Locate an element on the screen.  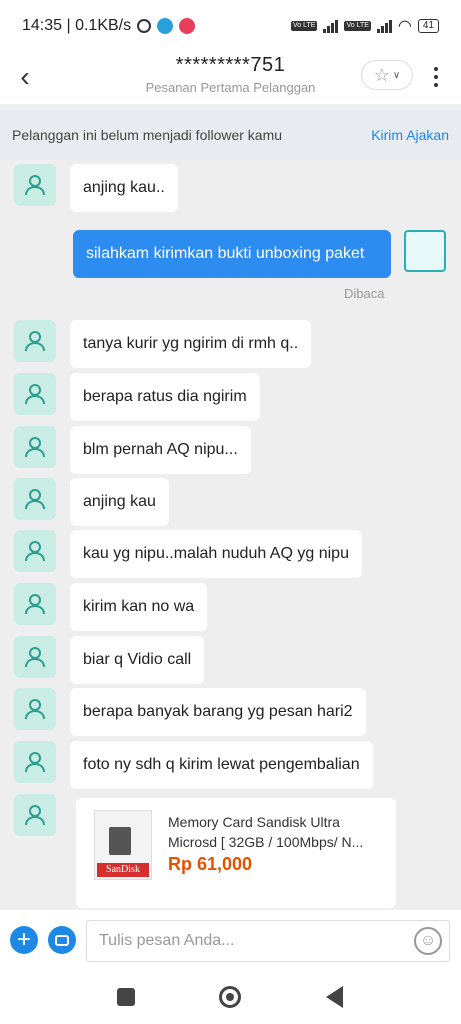
message-input is located at coordinates (268, 941).